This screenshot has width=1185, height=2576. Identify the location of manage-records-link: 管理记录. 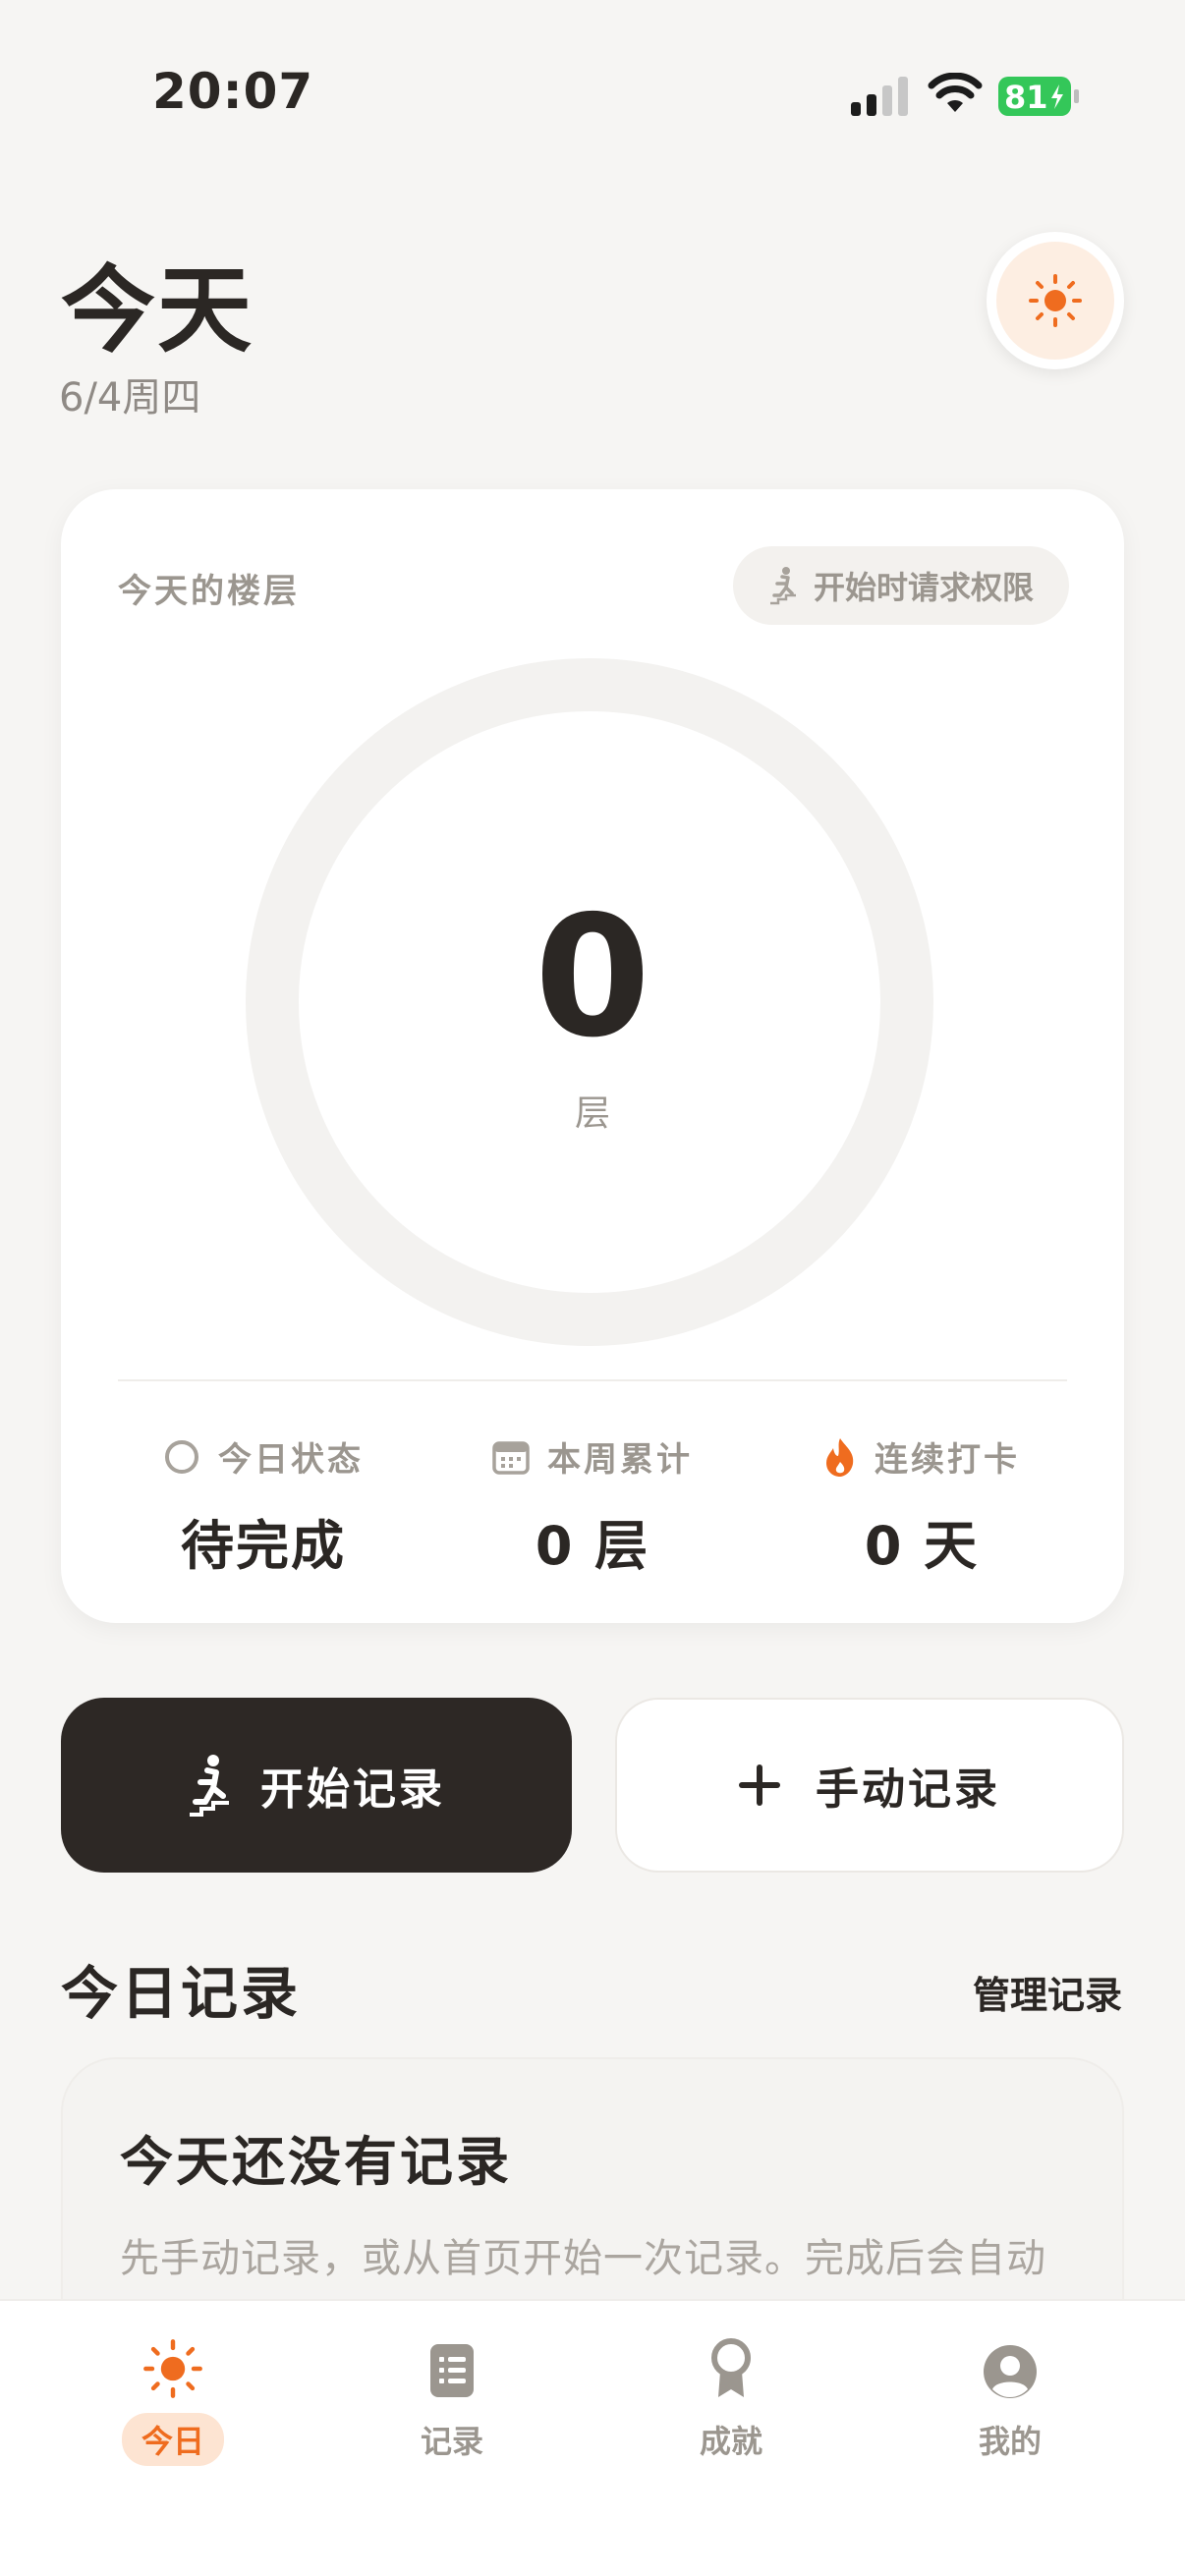
(1048, 1992).